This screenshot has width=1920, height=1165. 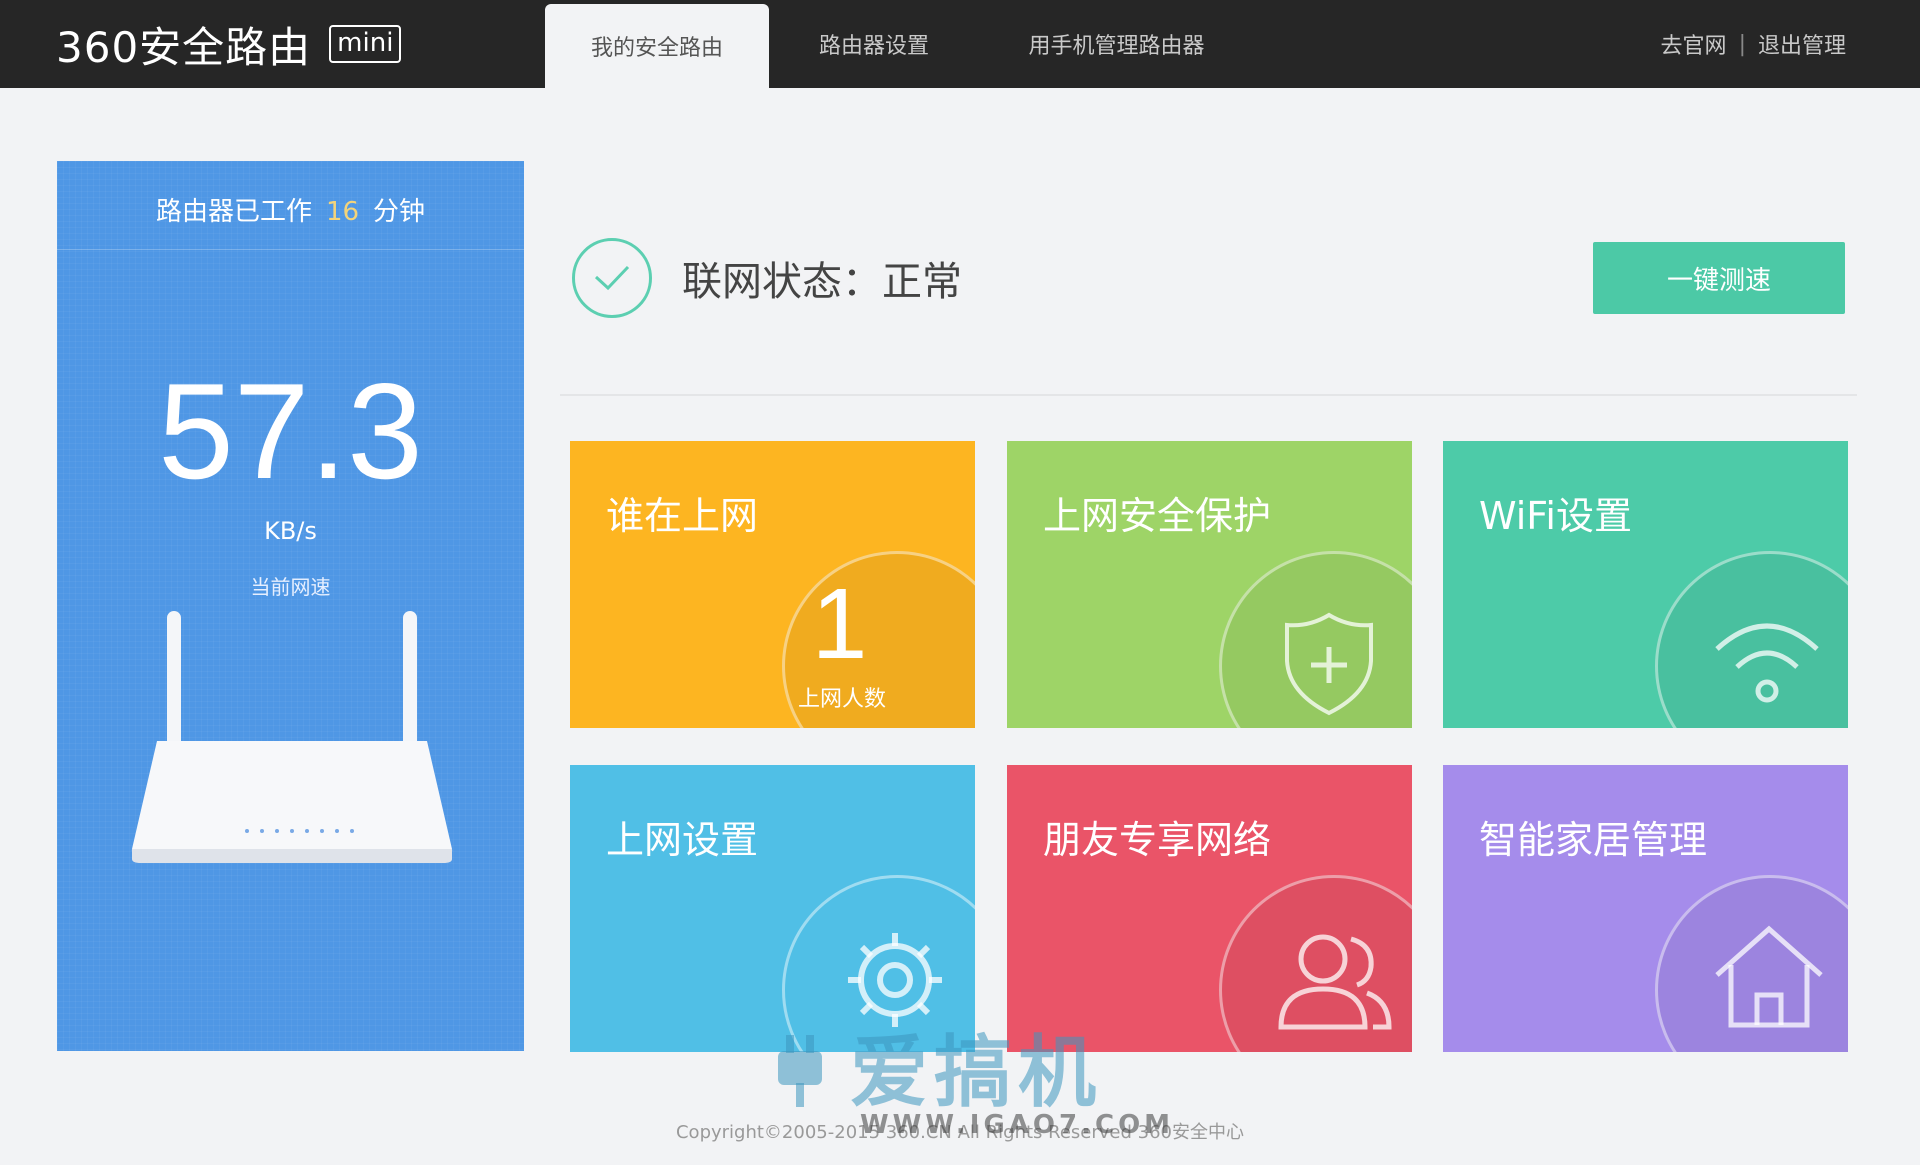 What do you see at coordinates (1753, 44) in the screenshot?
I see `top-links: 去官网 | 退出管理` at bounding box center [1753, 44].